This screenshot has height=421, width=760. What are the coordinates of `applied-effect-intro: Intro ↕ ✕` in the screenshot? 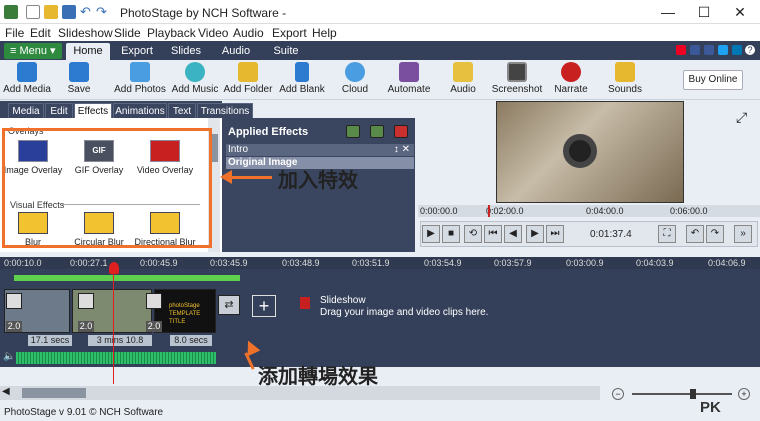 It's located at (320, 150).